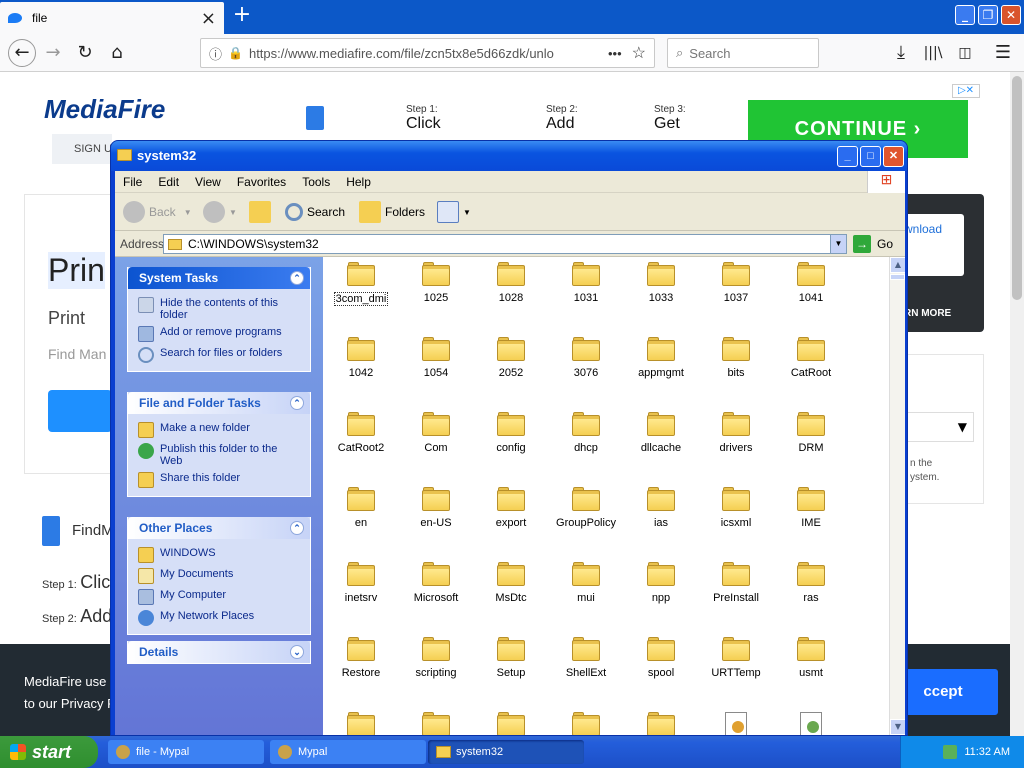  Describe the element at coordinates (262, 212) in the screenshot. I see `up-button` at that location.